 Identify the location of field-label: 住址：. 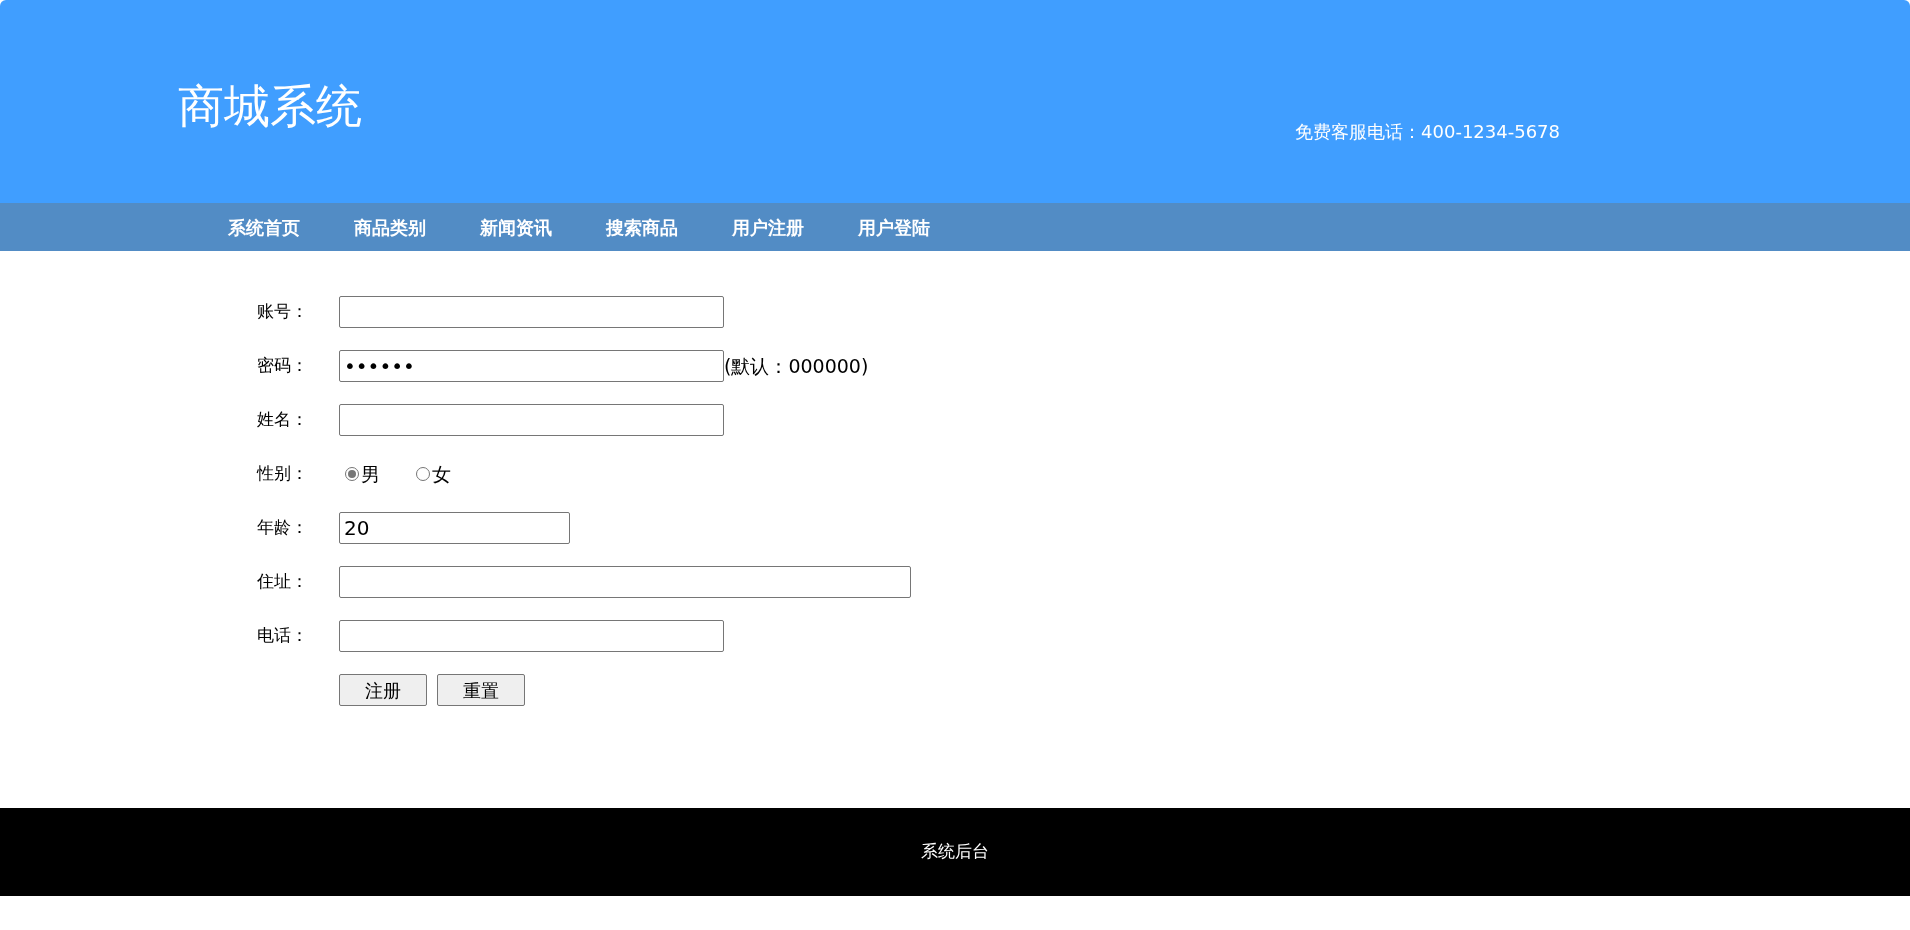
(283, 582).